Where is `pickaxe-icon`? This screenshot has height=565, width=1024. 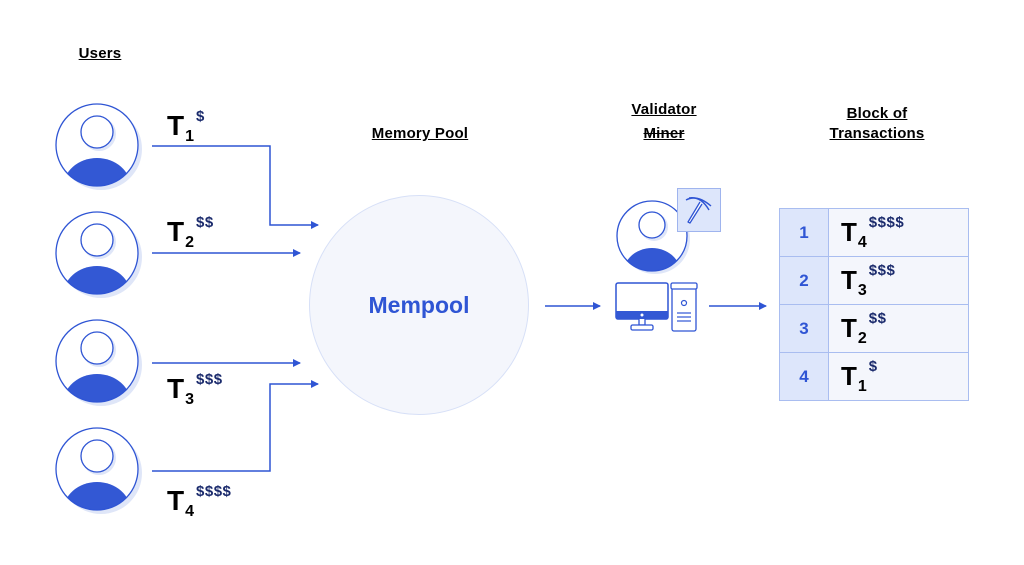
pickaxe-icon is located at coordinates (699, 210).